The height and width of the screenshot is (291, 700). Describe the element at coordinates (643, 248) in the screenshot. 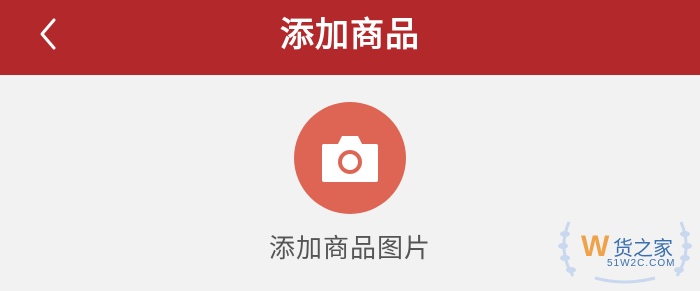

I see `watermark-name: 货之家` at that location.